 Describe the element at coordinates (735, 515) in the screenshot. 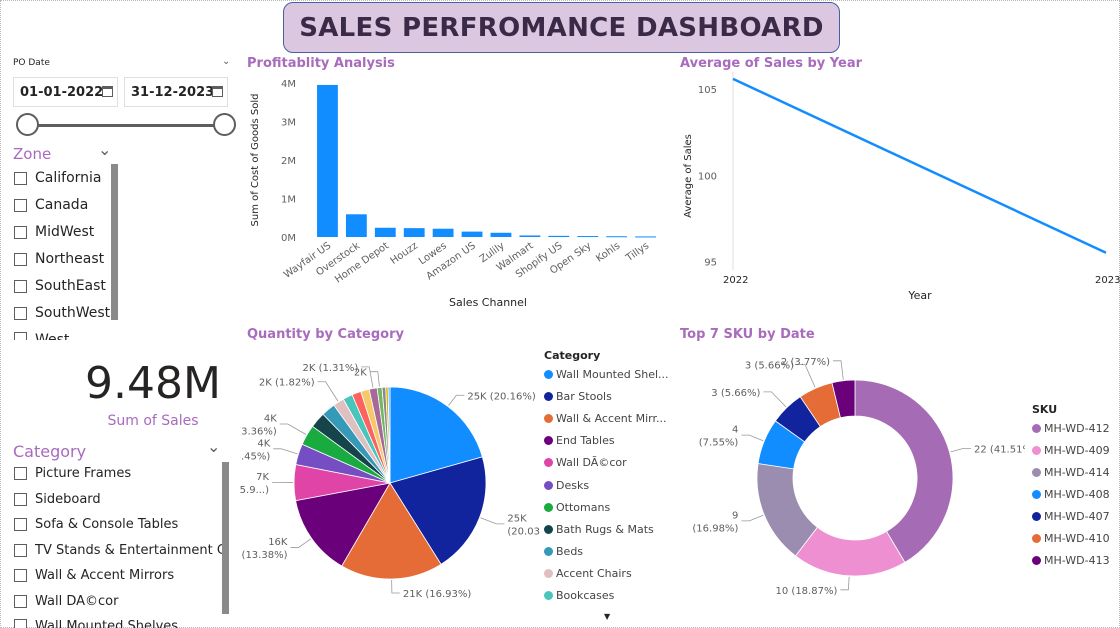

I see `data-label: 9` at that location.